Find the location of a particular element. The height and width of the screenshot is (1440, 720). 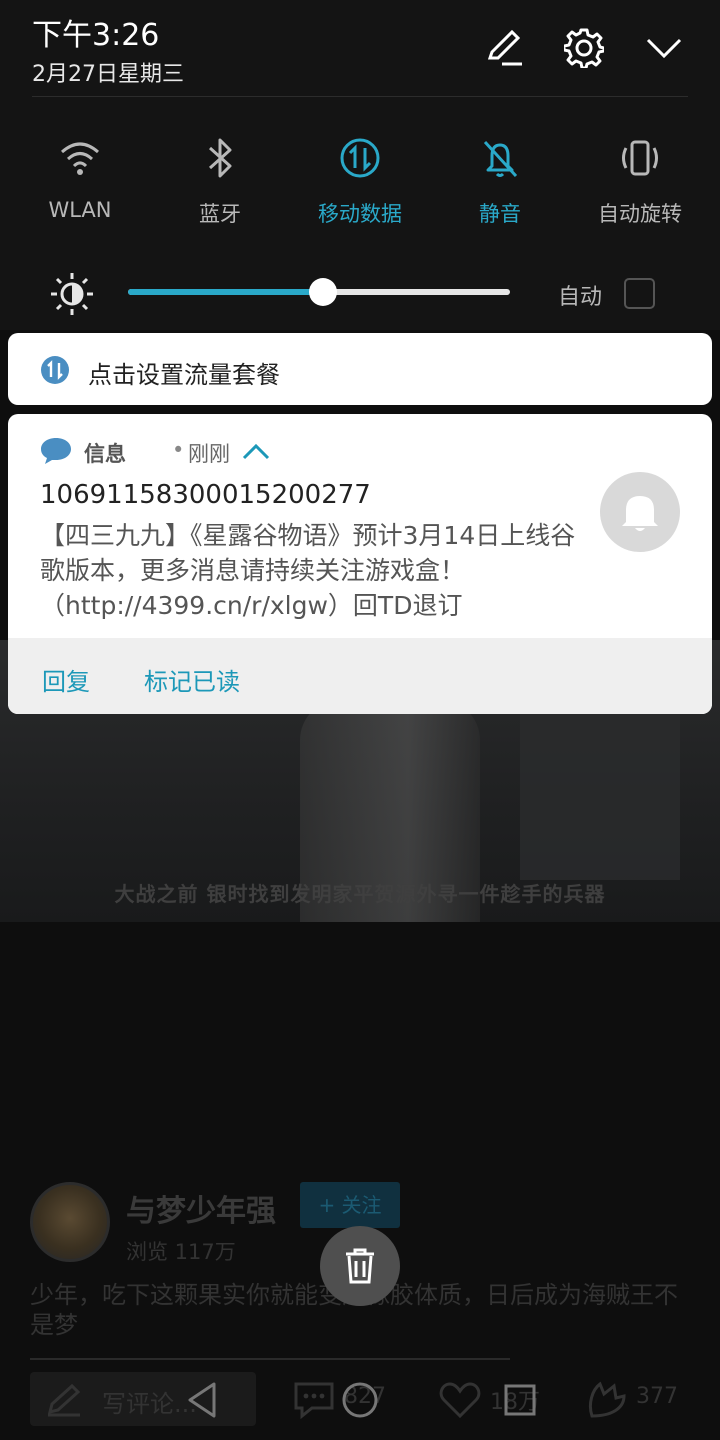

edit-icon is located at coordinates (504, 48).